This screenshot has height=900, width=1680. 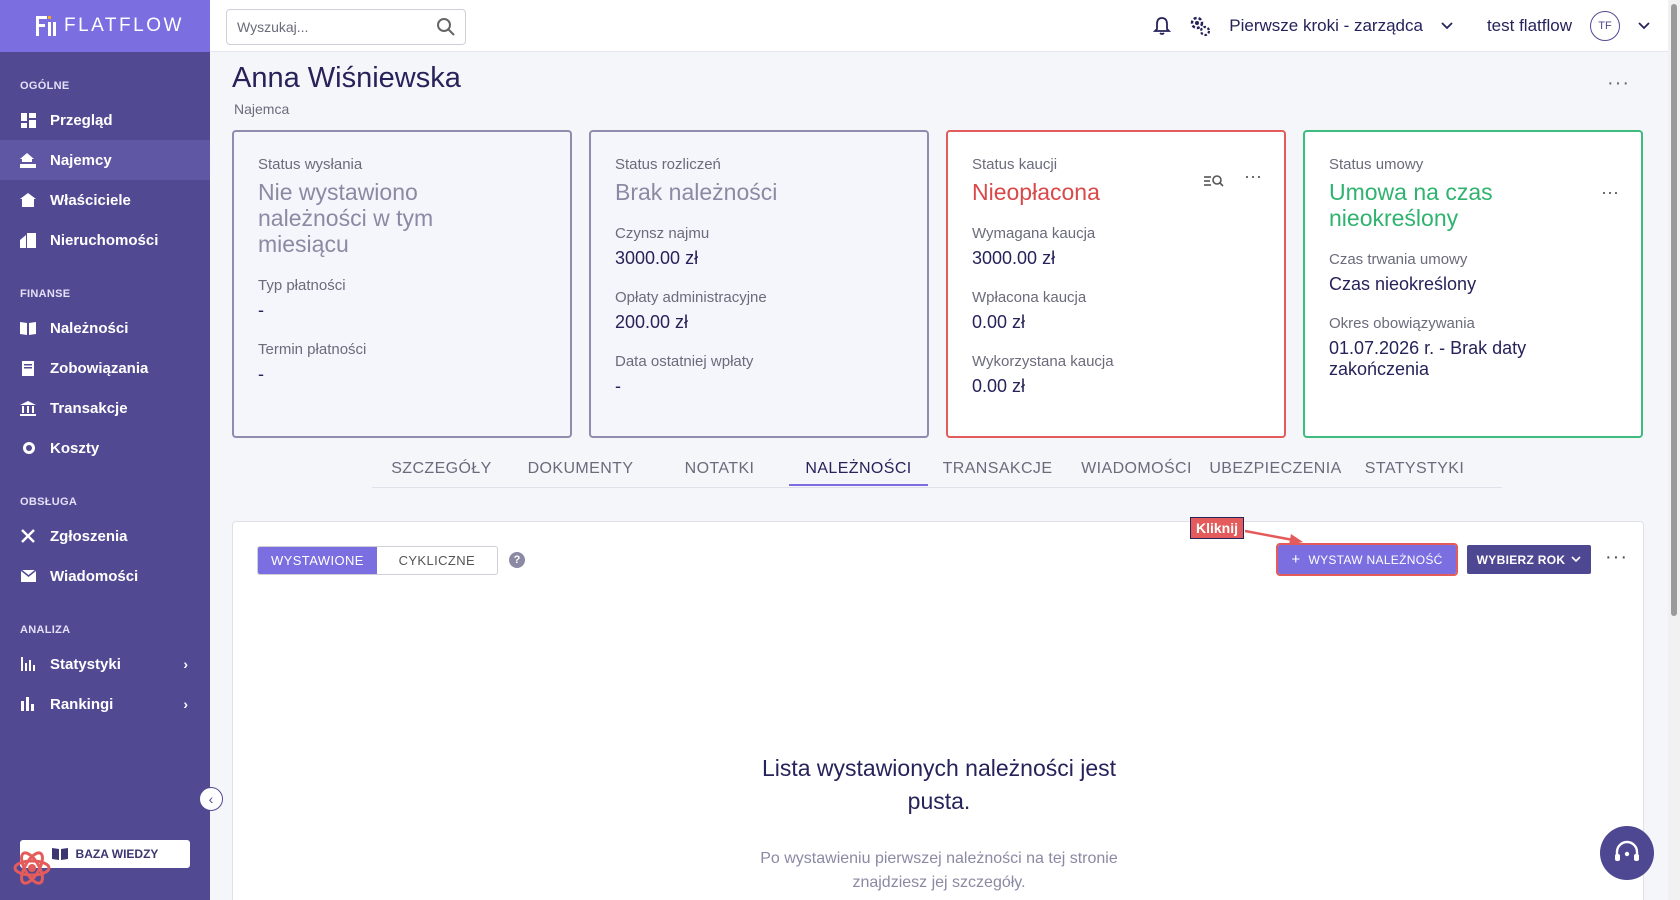 What do you see at coordinates (1326, 26) in the screenshot?
I see `company-selector: Pierwsze kroki - zarządca` at bounding box center [1326, 26].